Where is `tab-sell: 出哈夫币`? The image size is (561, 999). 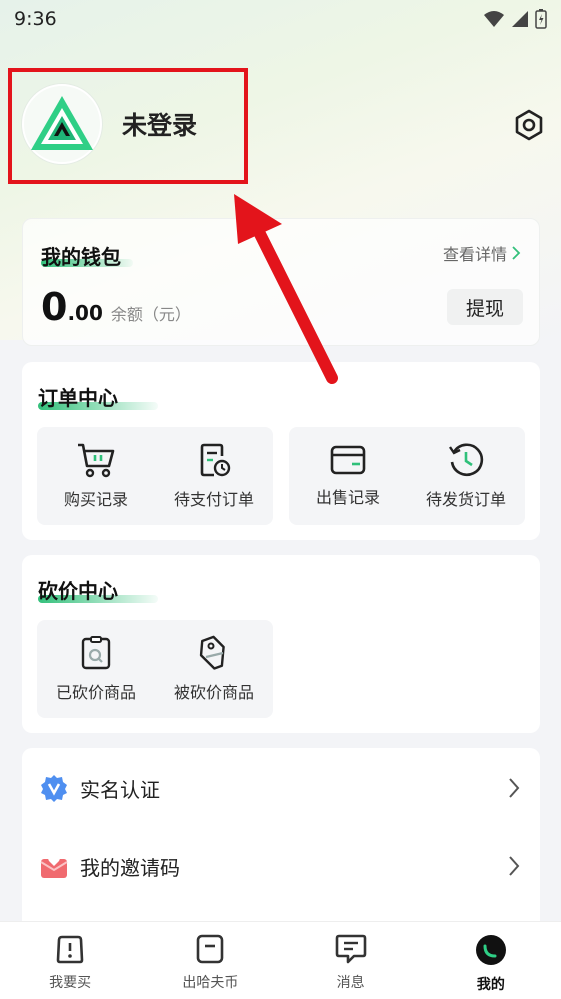 tab-sell: 出哈夫币 is located at coordinates (210, 960).